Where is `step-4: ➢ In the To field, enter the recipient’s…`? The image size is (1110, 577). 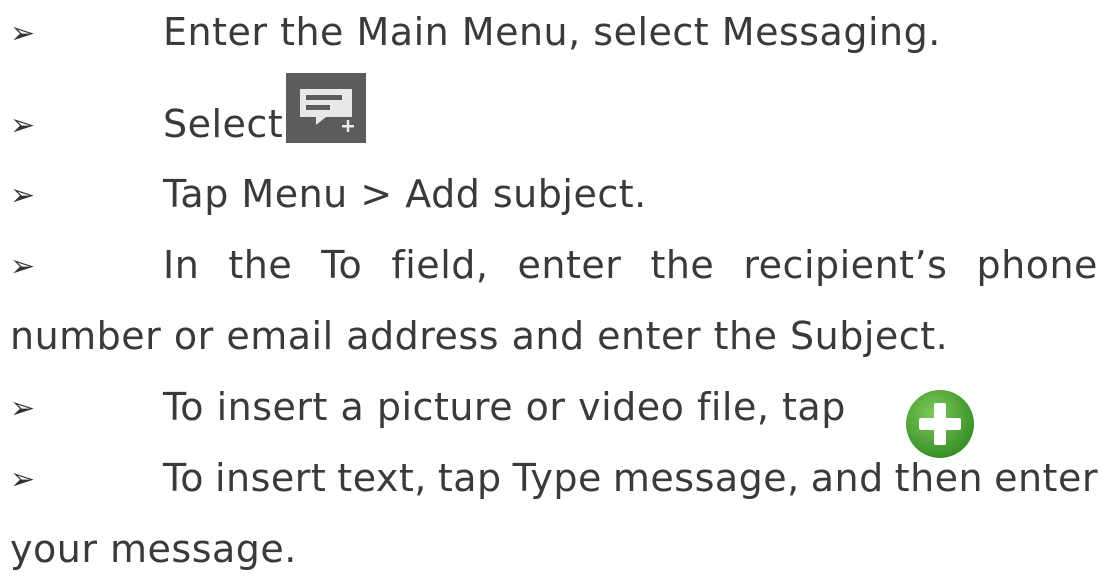
step-4: ➢ In the To field, enter the recipient’s… is located at coordinates (555, 268).